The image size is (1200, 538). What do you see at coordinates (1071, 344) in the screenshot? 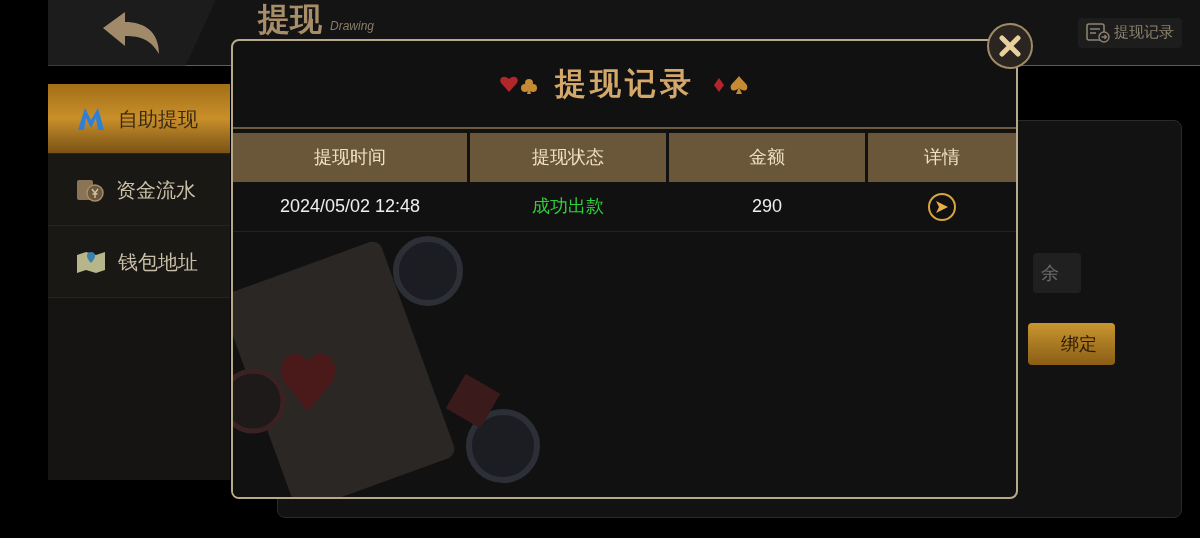
I see `bind-button: 绑定` at bounding box center [1071, 344].